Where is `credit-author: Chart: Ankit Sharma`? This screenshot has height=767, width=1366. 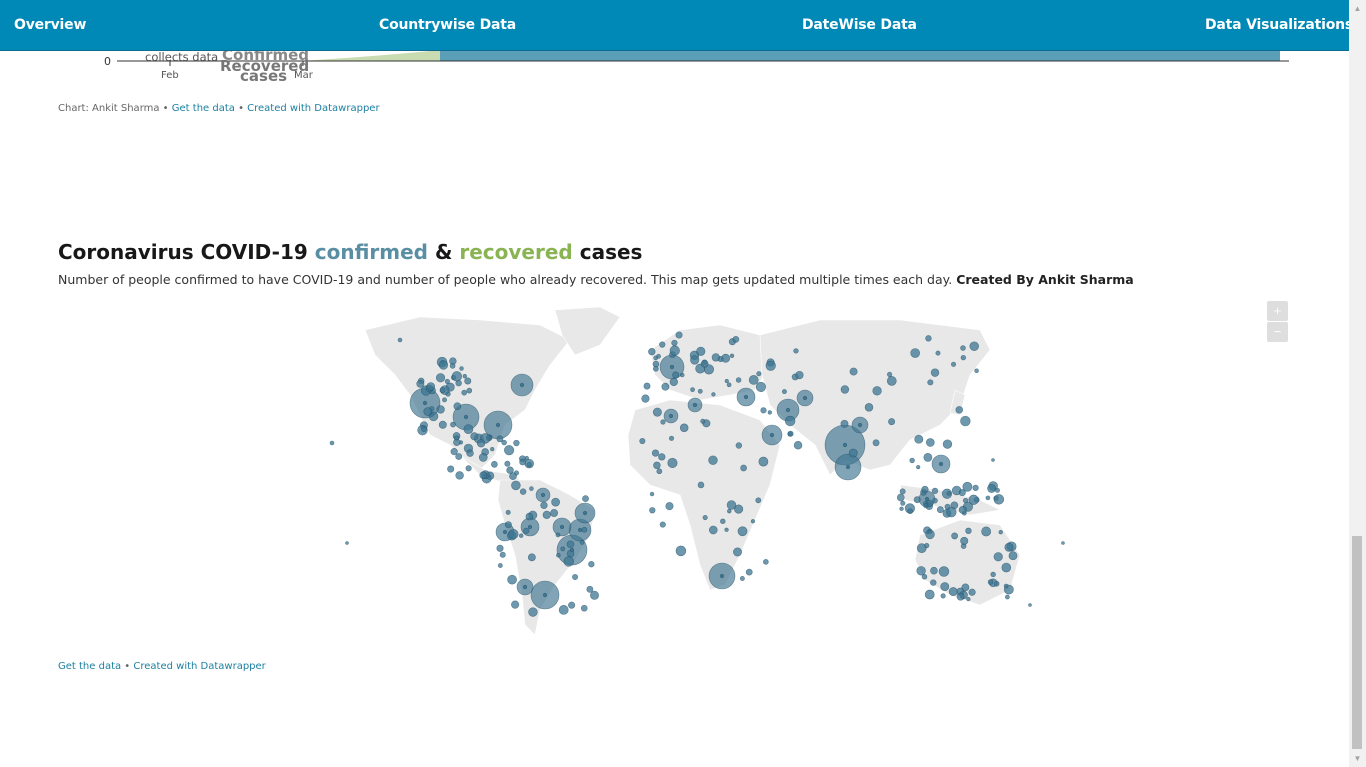 credit-author: Chart: Ankit Sharma is located at coordinates (109, 108).